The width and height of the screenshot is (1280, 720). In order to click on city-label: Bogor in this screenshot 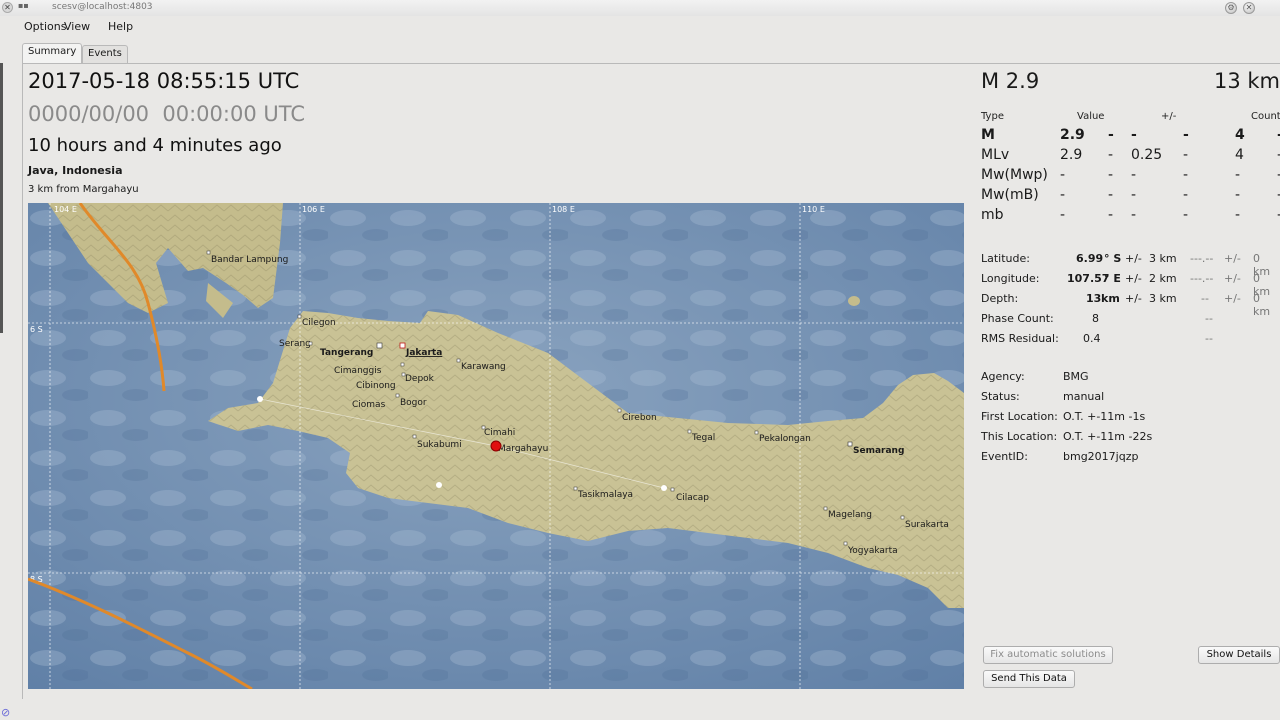, I will do `click(413, 403)`.